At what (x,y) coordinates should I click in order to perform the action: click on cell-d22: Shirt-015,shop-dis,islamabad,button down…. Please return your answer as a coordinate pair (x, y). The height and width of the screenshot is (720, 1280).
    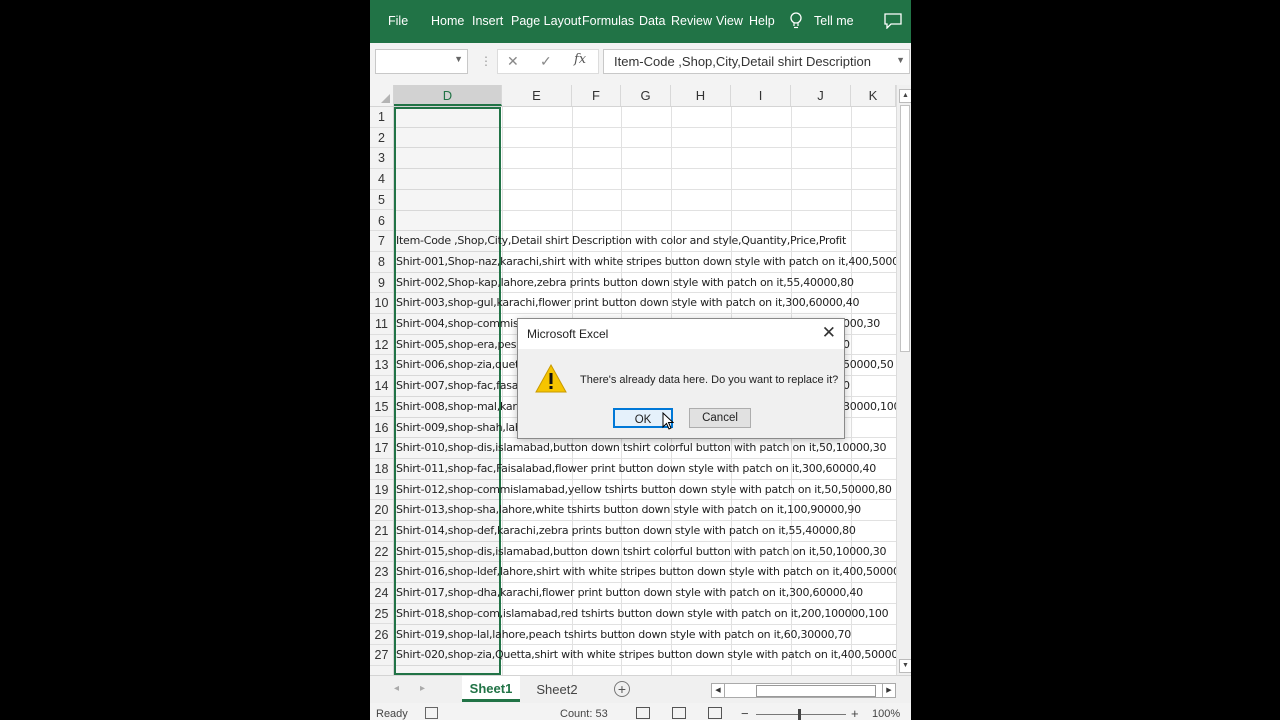
    Looking at the image, I should click on (641, 552).